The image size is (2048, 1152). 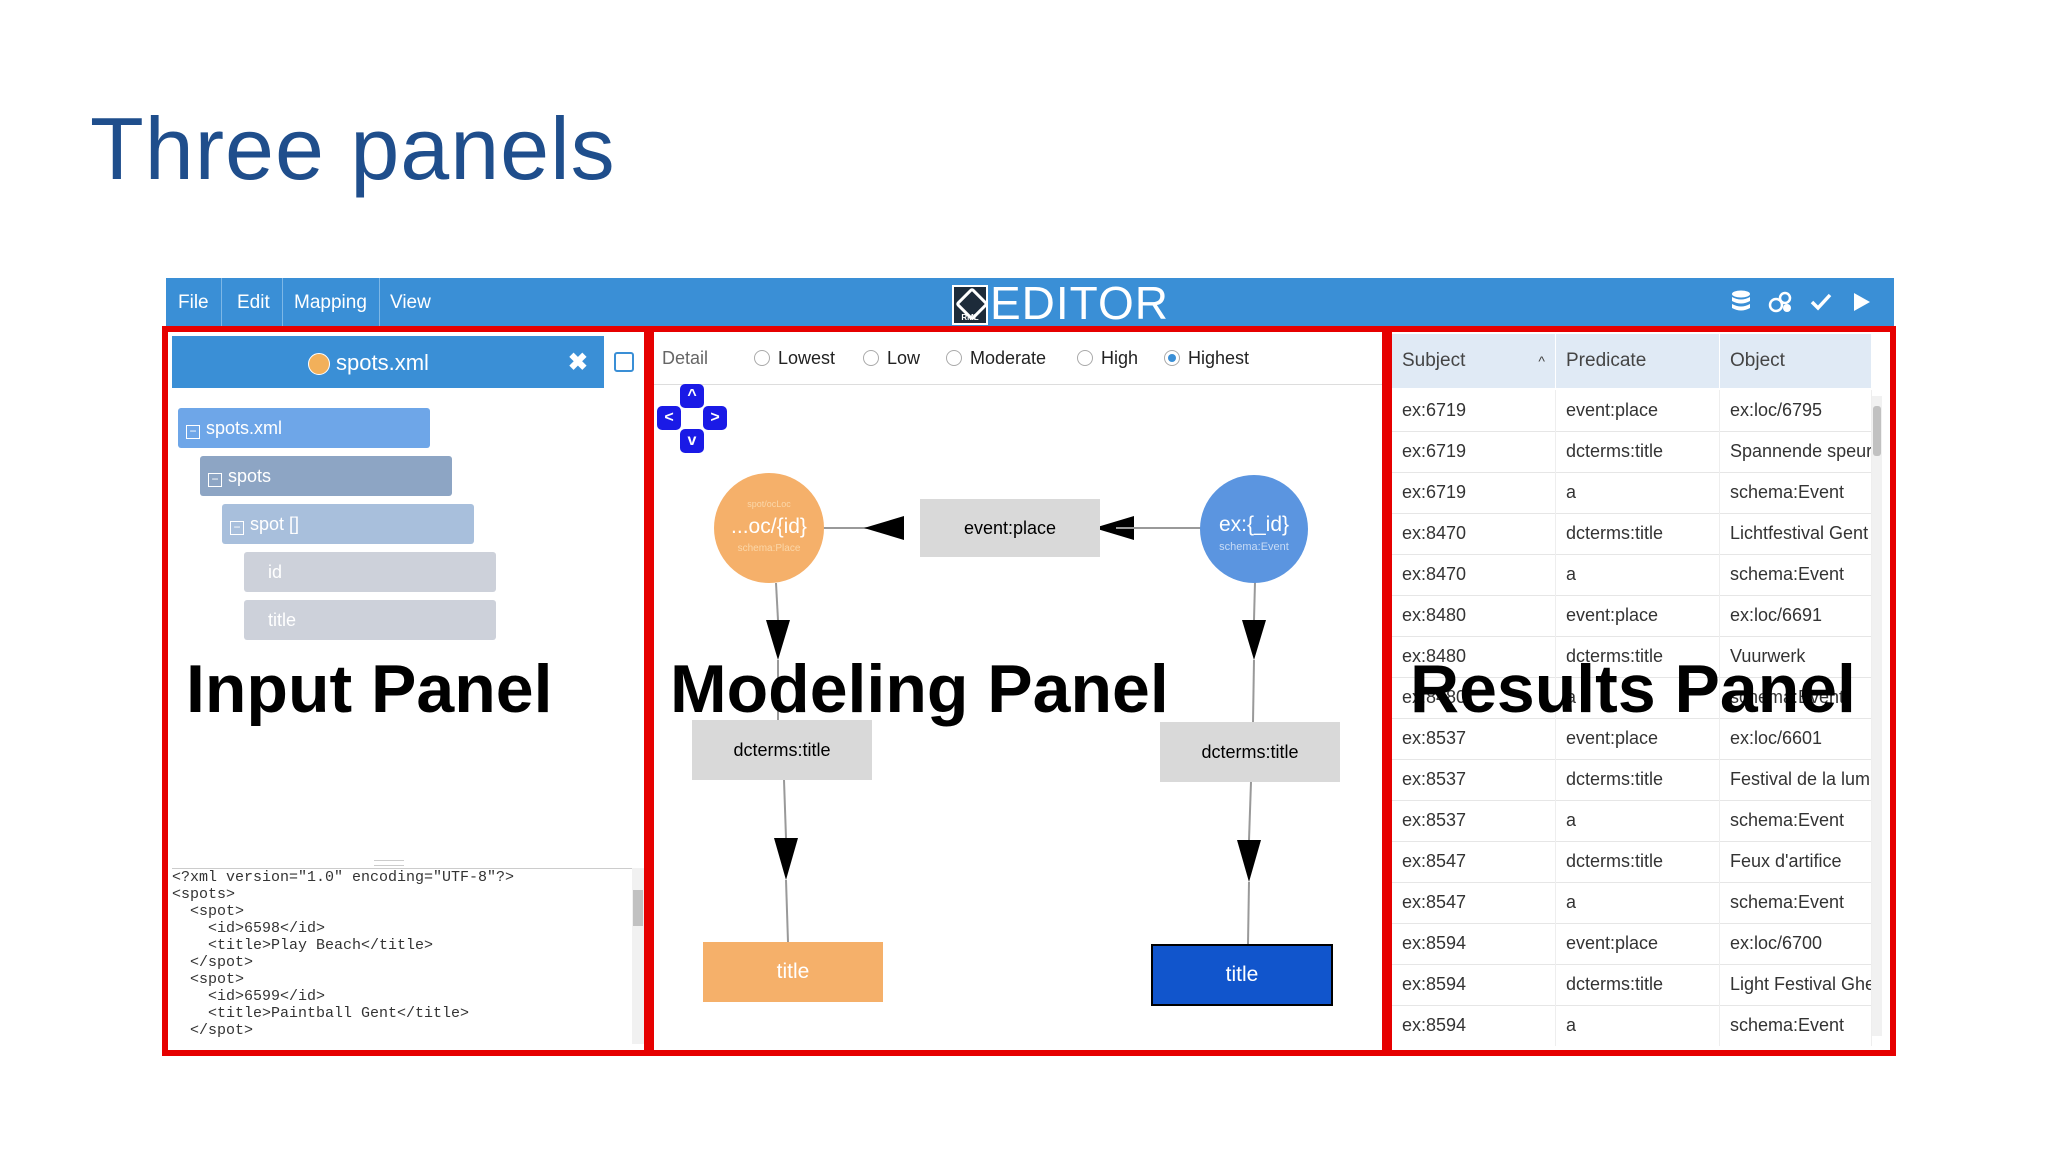 What do you see at coordinates (970, 305) in the screenshot?
I see `rml-logo-icon: RML` at bounding box center [970, 305].